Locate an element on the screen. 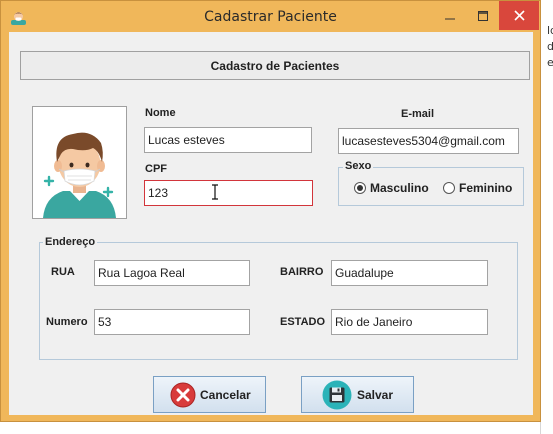 The image size is (553, 434). patient-with-mask-icon is located at coordinates (79, 175).